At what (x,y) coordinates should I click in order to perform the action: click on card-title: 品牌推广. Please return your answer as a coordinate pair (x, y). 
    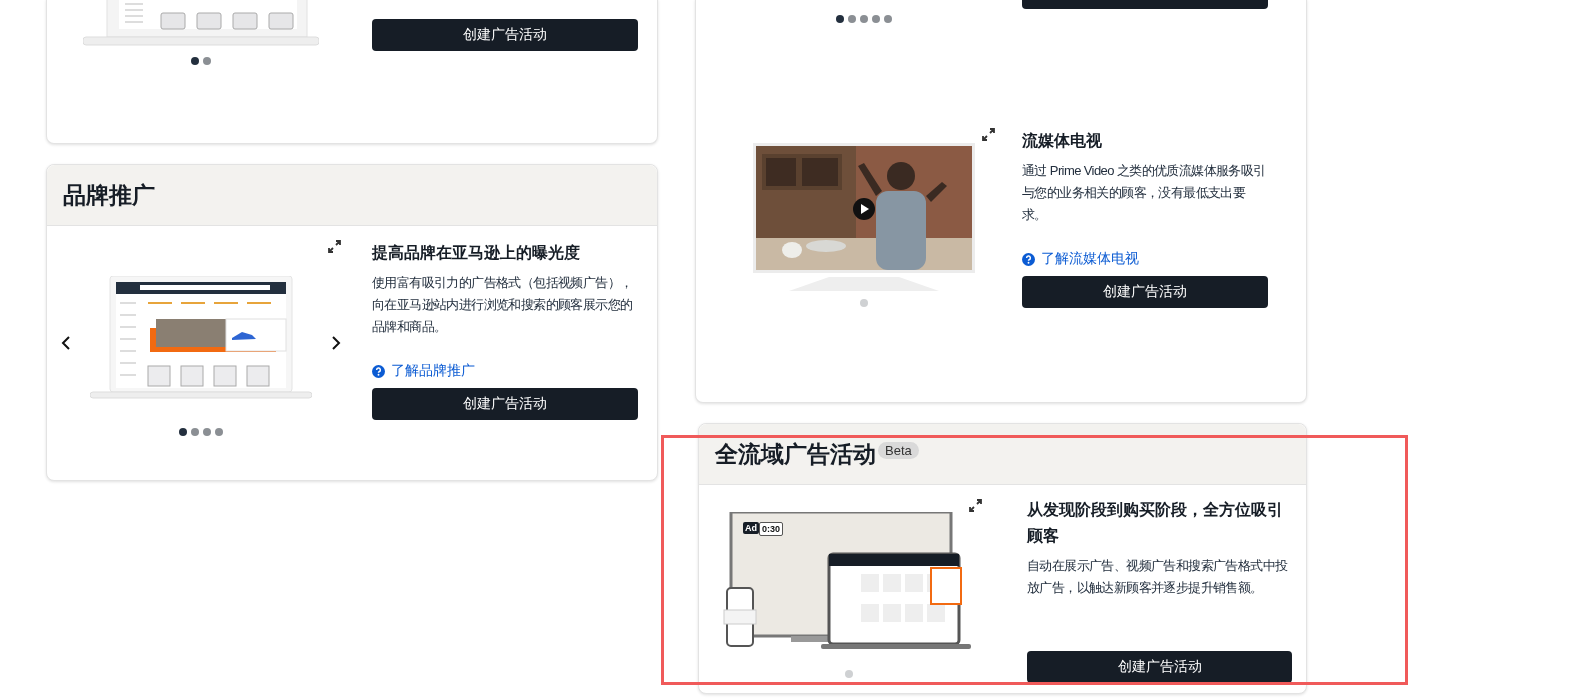
    Looking at the image, I should click on (109, 195).